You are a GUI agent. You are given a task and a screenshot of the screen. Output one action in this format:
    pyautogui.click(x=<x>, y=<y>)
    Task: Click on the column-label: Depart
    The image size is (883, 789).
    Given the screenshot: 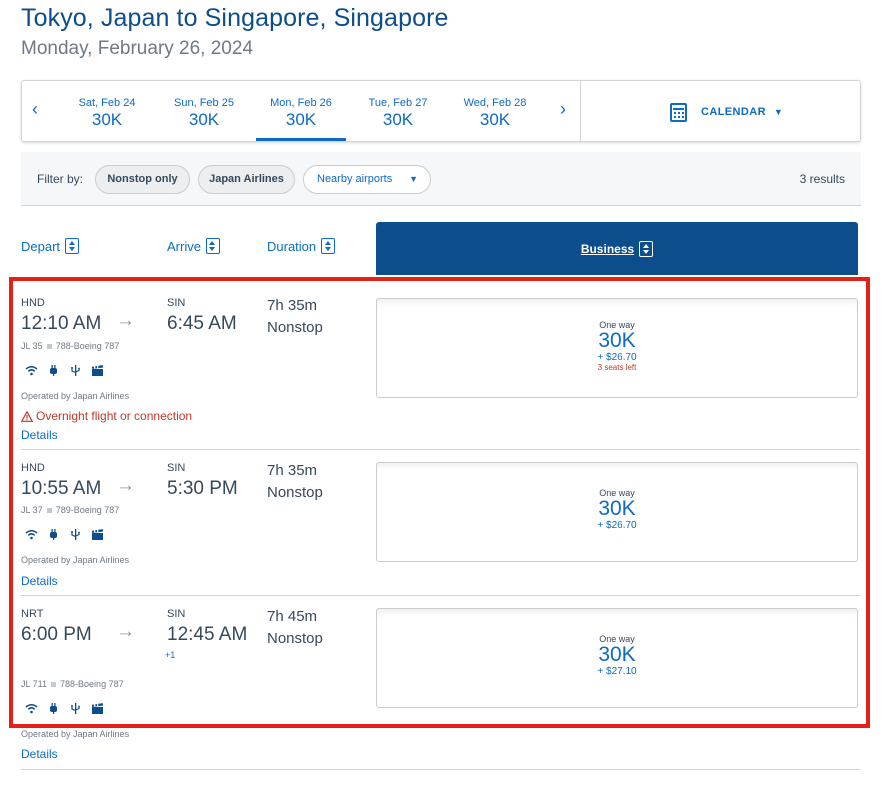 What is the action you would take?
    pyautogui.click(x=41, y=246)
    